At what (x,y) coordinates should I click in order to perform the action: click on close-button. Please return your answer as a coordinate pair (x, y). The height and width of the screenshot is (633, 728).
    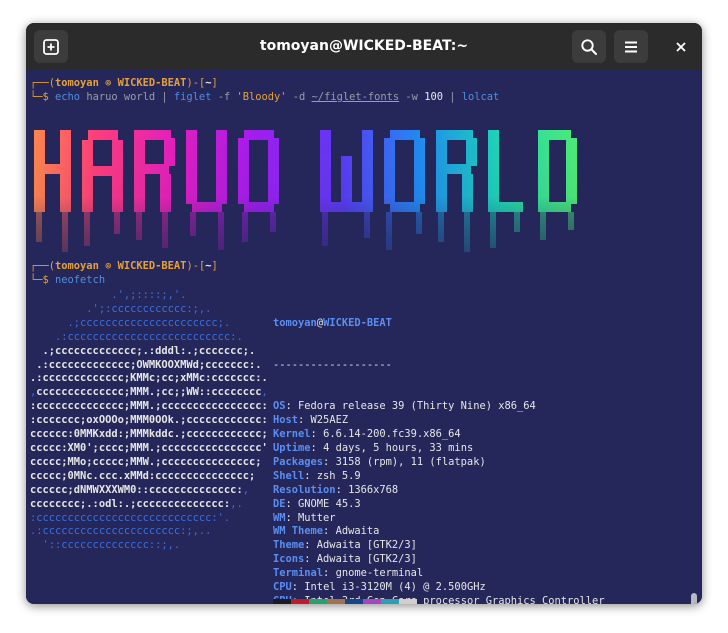
    Looking at the image, I should click on (681, 47).